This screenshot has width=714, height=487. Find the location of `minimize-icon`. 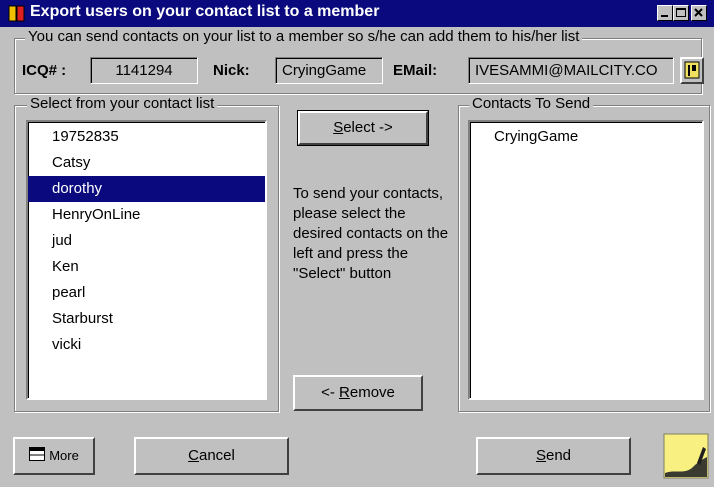

minimize-icon is located at coordinates (665, 13).